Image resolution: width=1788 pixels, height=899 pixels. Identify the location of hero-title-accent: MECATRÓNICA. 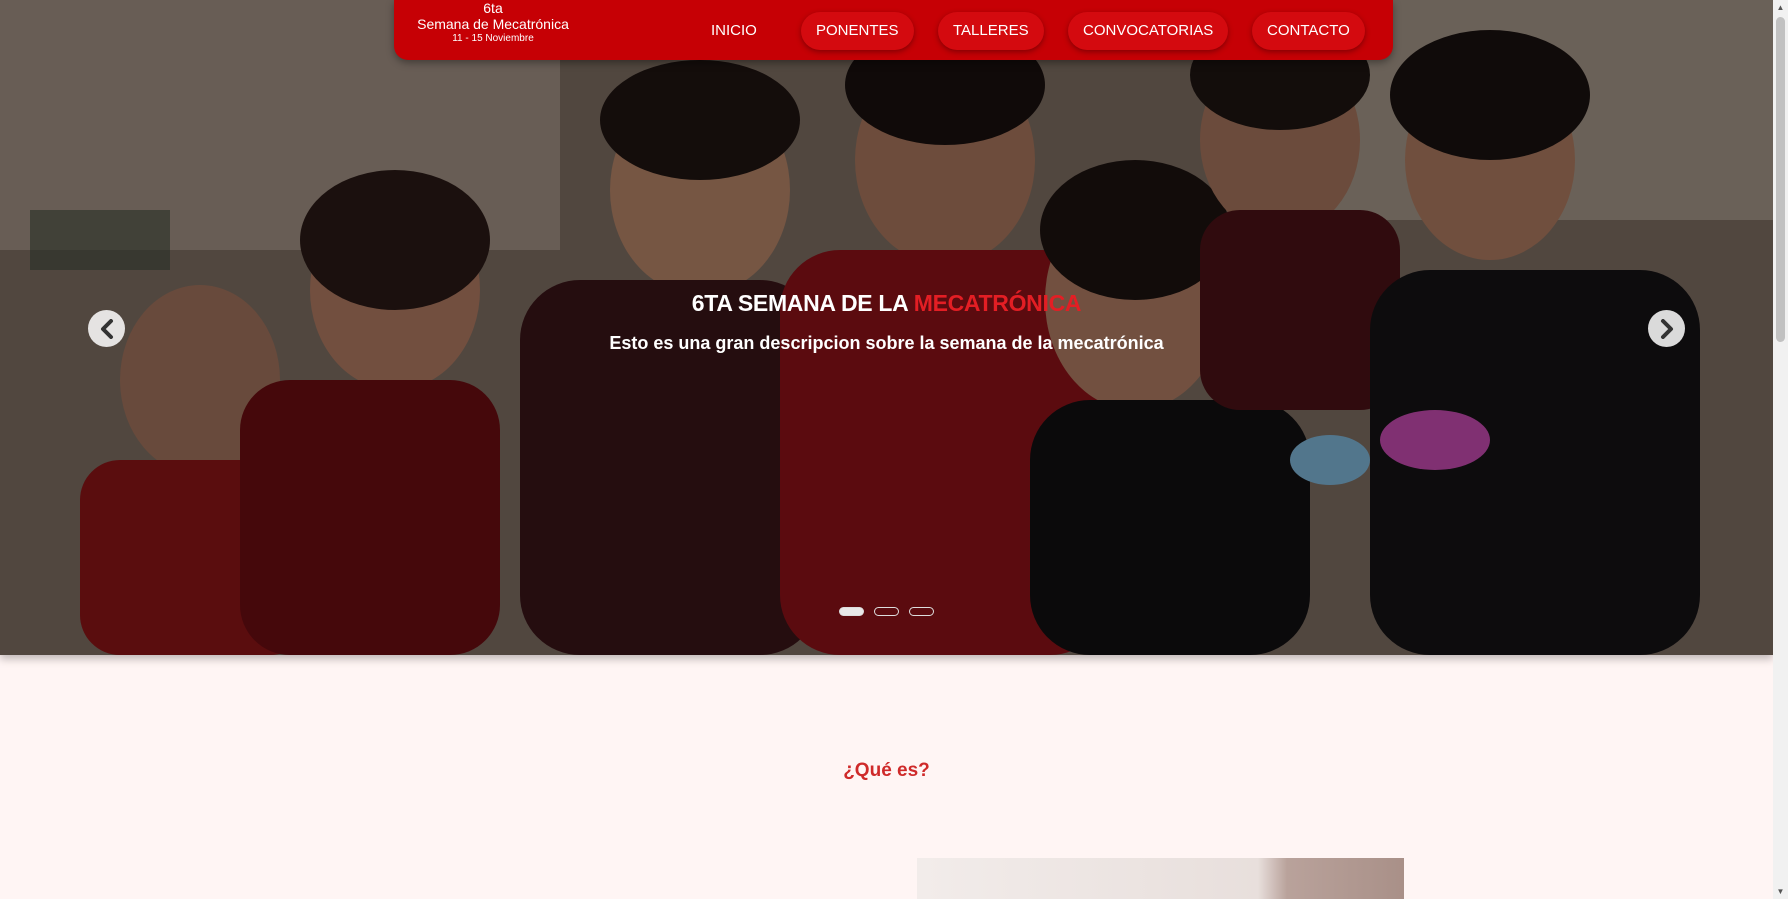
(997, 303).